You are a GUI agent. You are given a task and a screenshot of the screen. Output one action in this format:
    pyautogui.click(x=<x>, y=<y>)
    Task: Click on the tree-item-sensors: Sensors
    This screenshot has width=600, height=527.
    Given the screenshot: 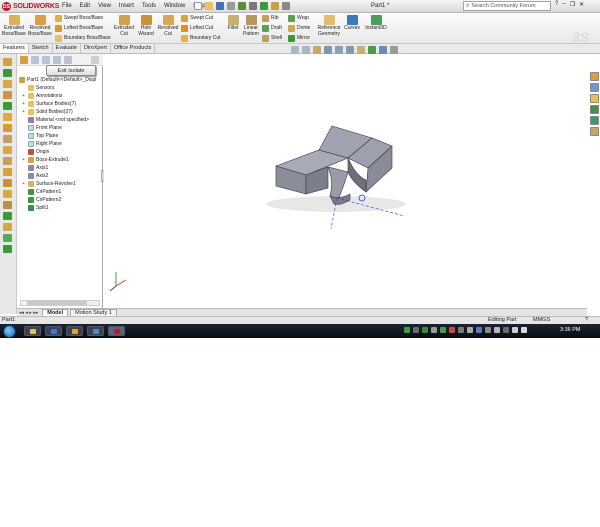 What is the action you would take?
    pyautogui.click(x=37, y=87)
    